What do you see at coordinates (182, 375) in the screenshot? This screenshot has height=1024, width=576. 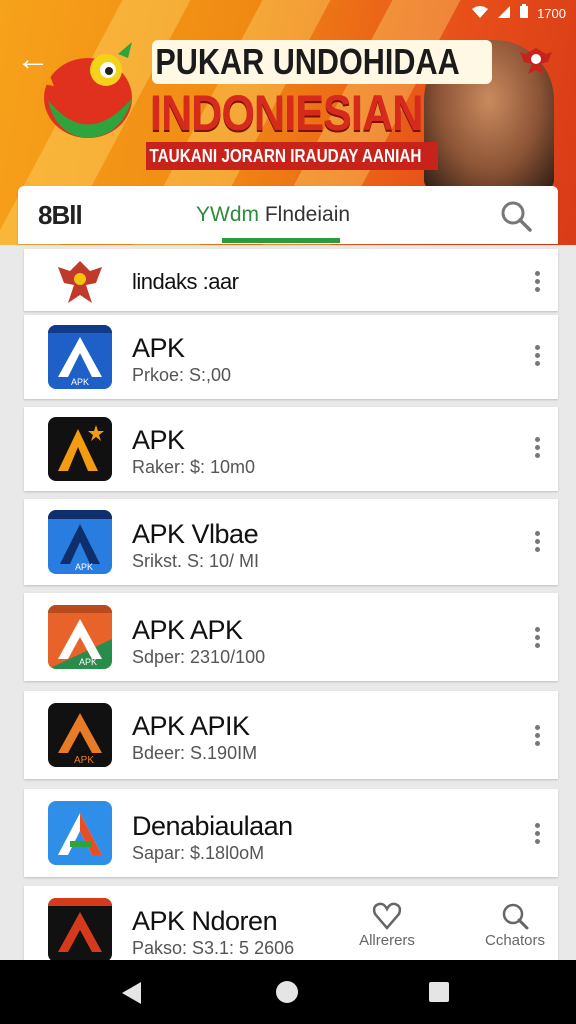 I see `app-subtitle: Prkoe: S:,00` at bounding box center [182, 375].